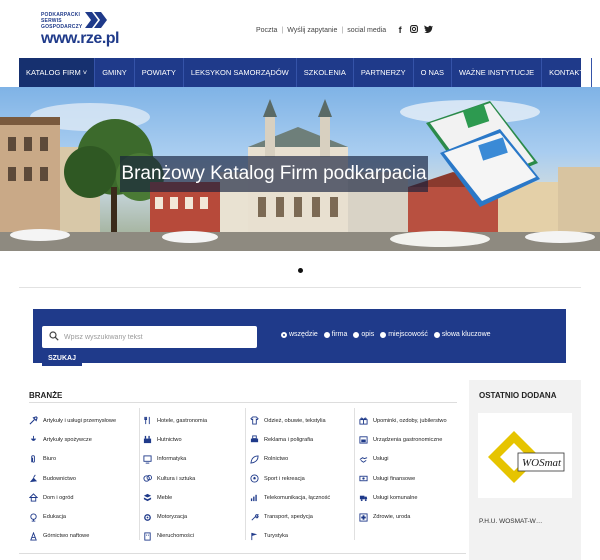 This screenshot has height=560, width=600. What do you see at coordinates (156, 337) in the screenshot?
I see `search-input` at bounding box center [156, 337].